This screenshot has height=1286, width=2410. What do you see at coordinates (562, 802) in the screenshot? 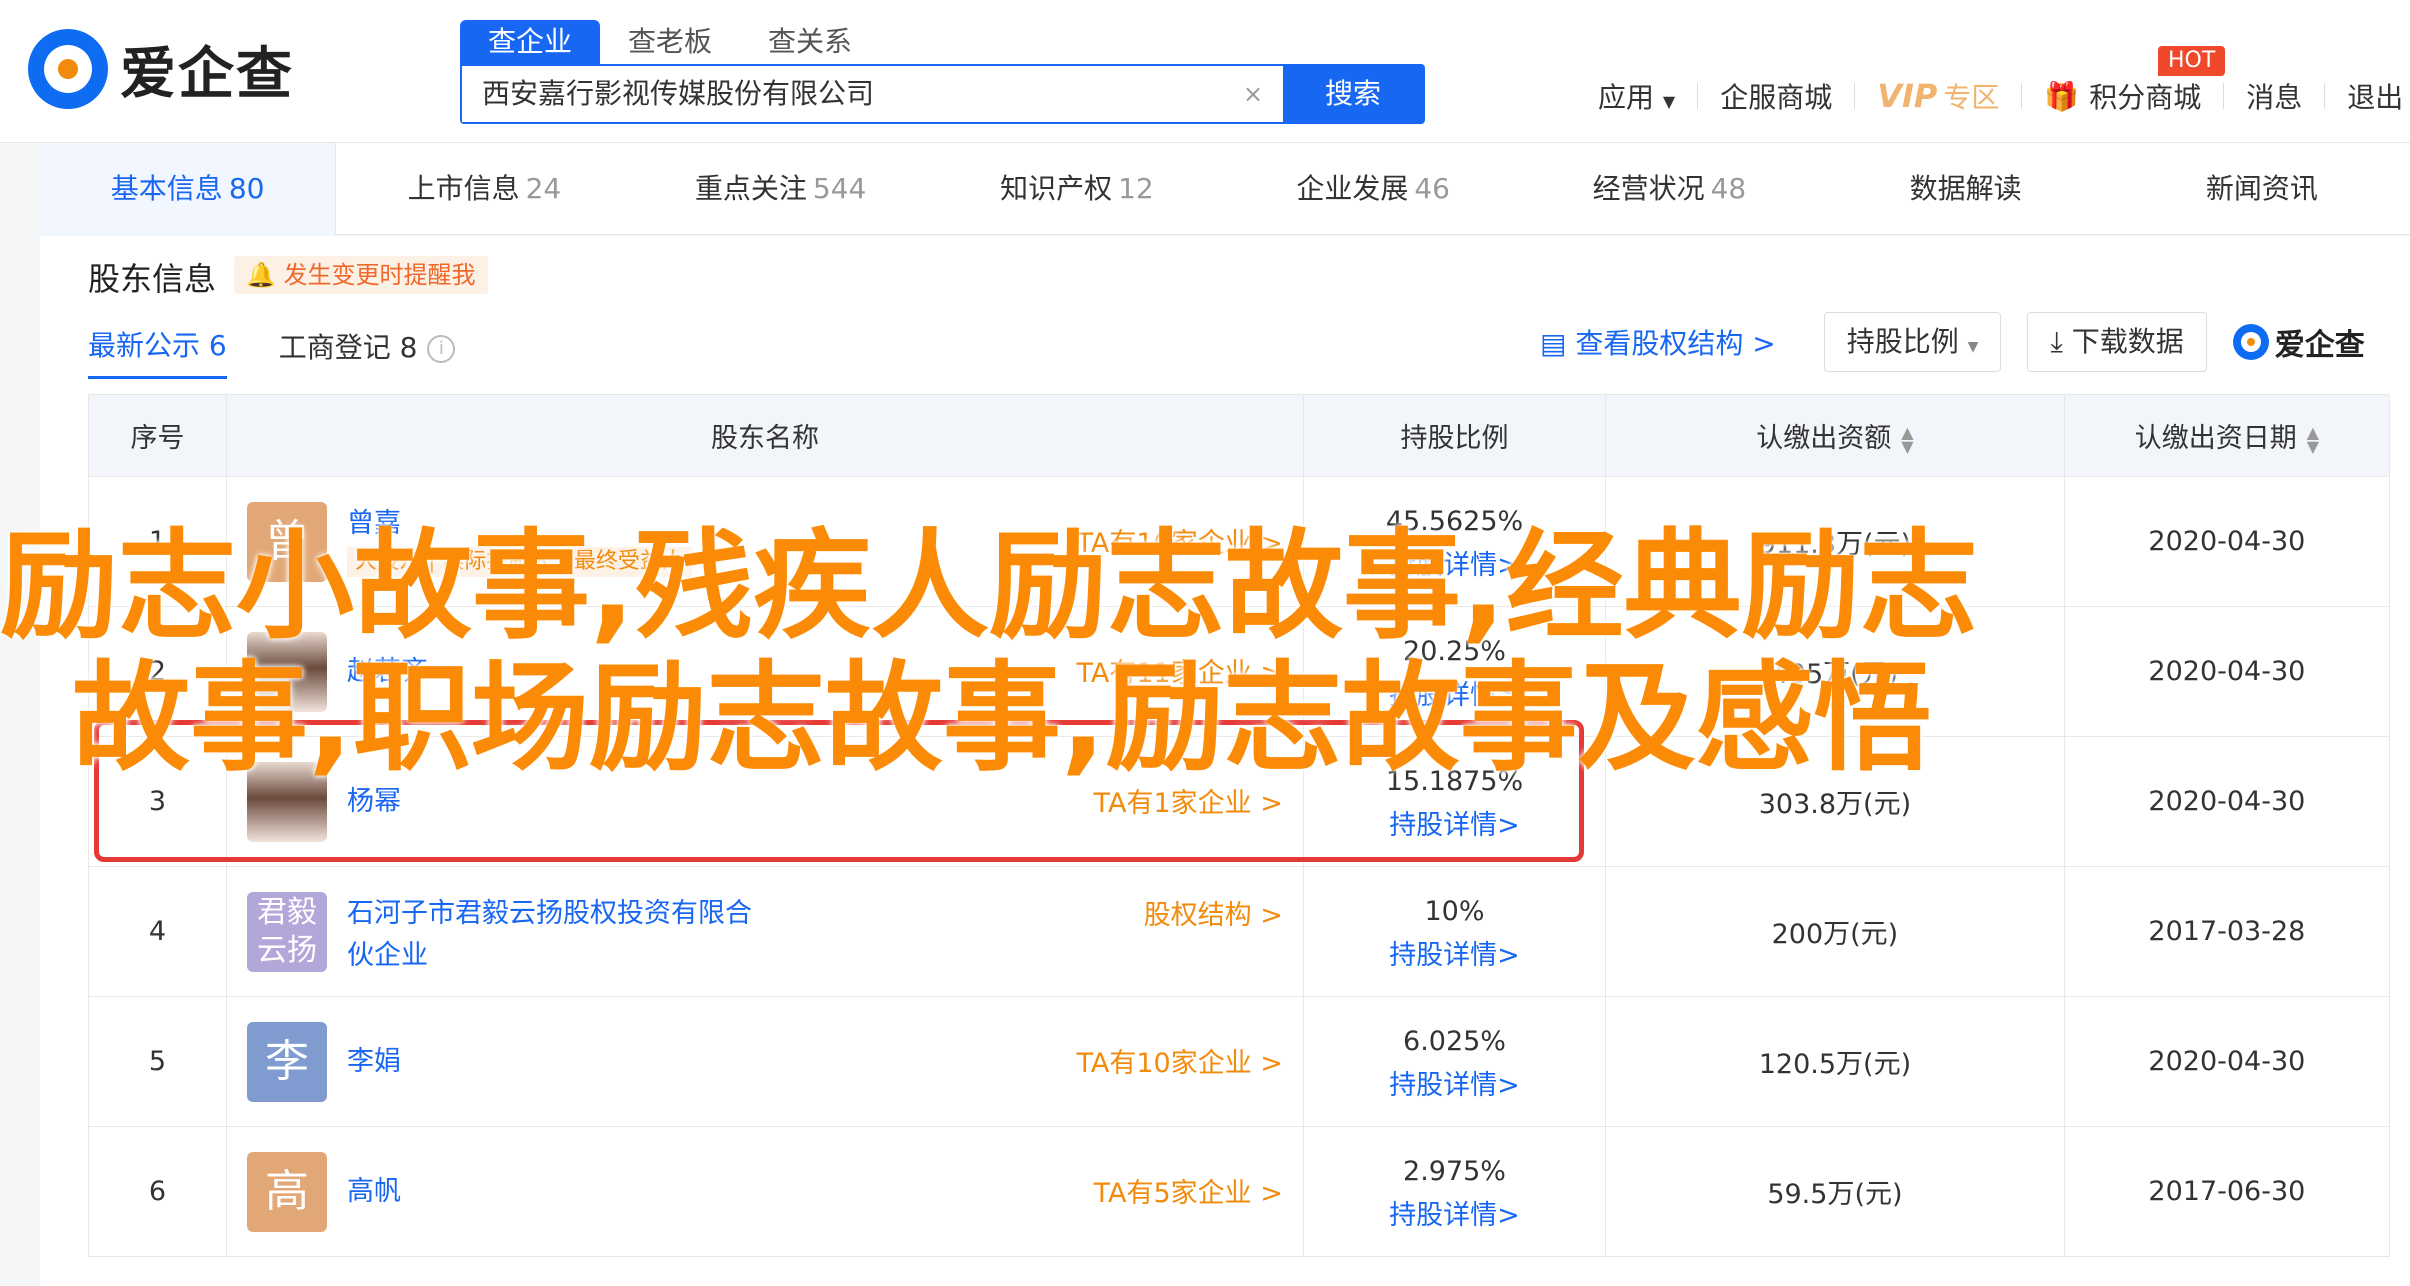
I see `shareholder-name: 杨幂` at bounding box center [562, 802].